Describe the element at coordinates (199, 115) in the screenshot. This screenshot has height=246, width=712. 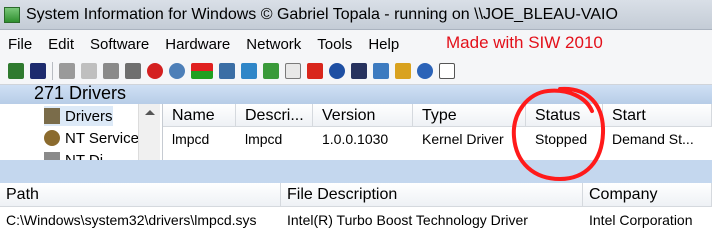
I see `column-header-name: Name` at that location.